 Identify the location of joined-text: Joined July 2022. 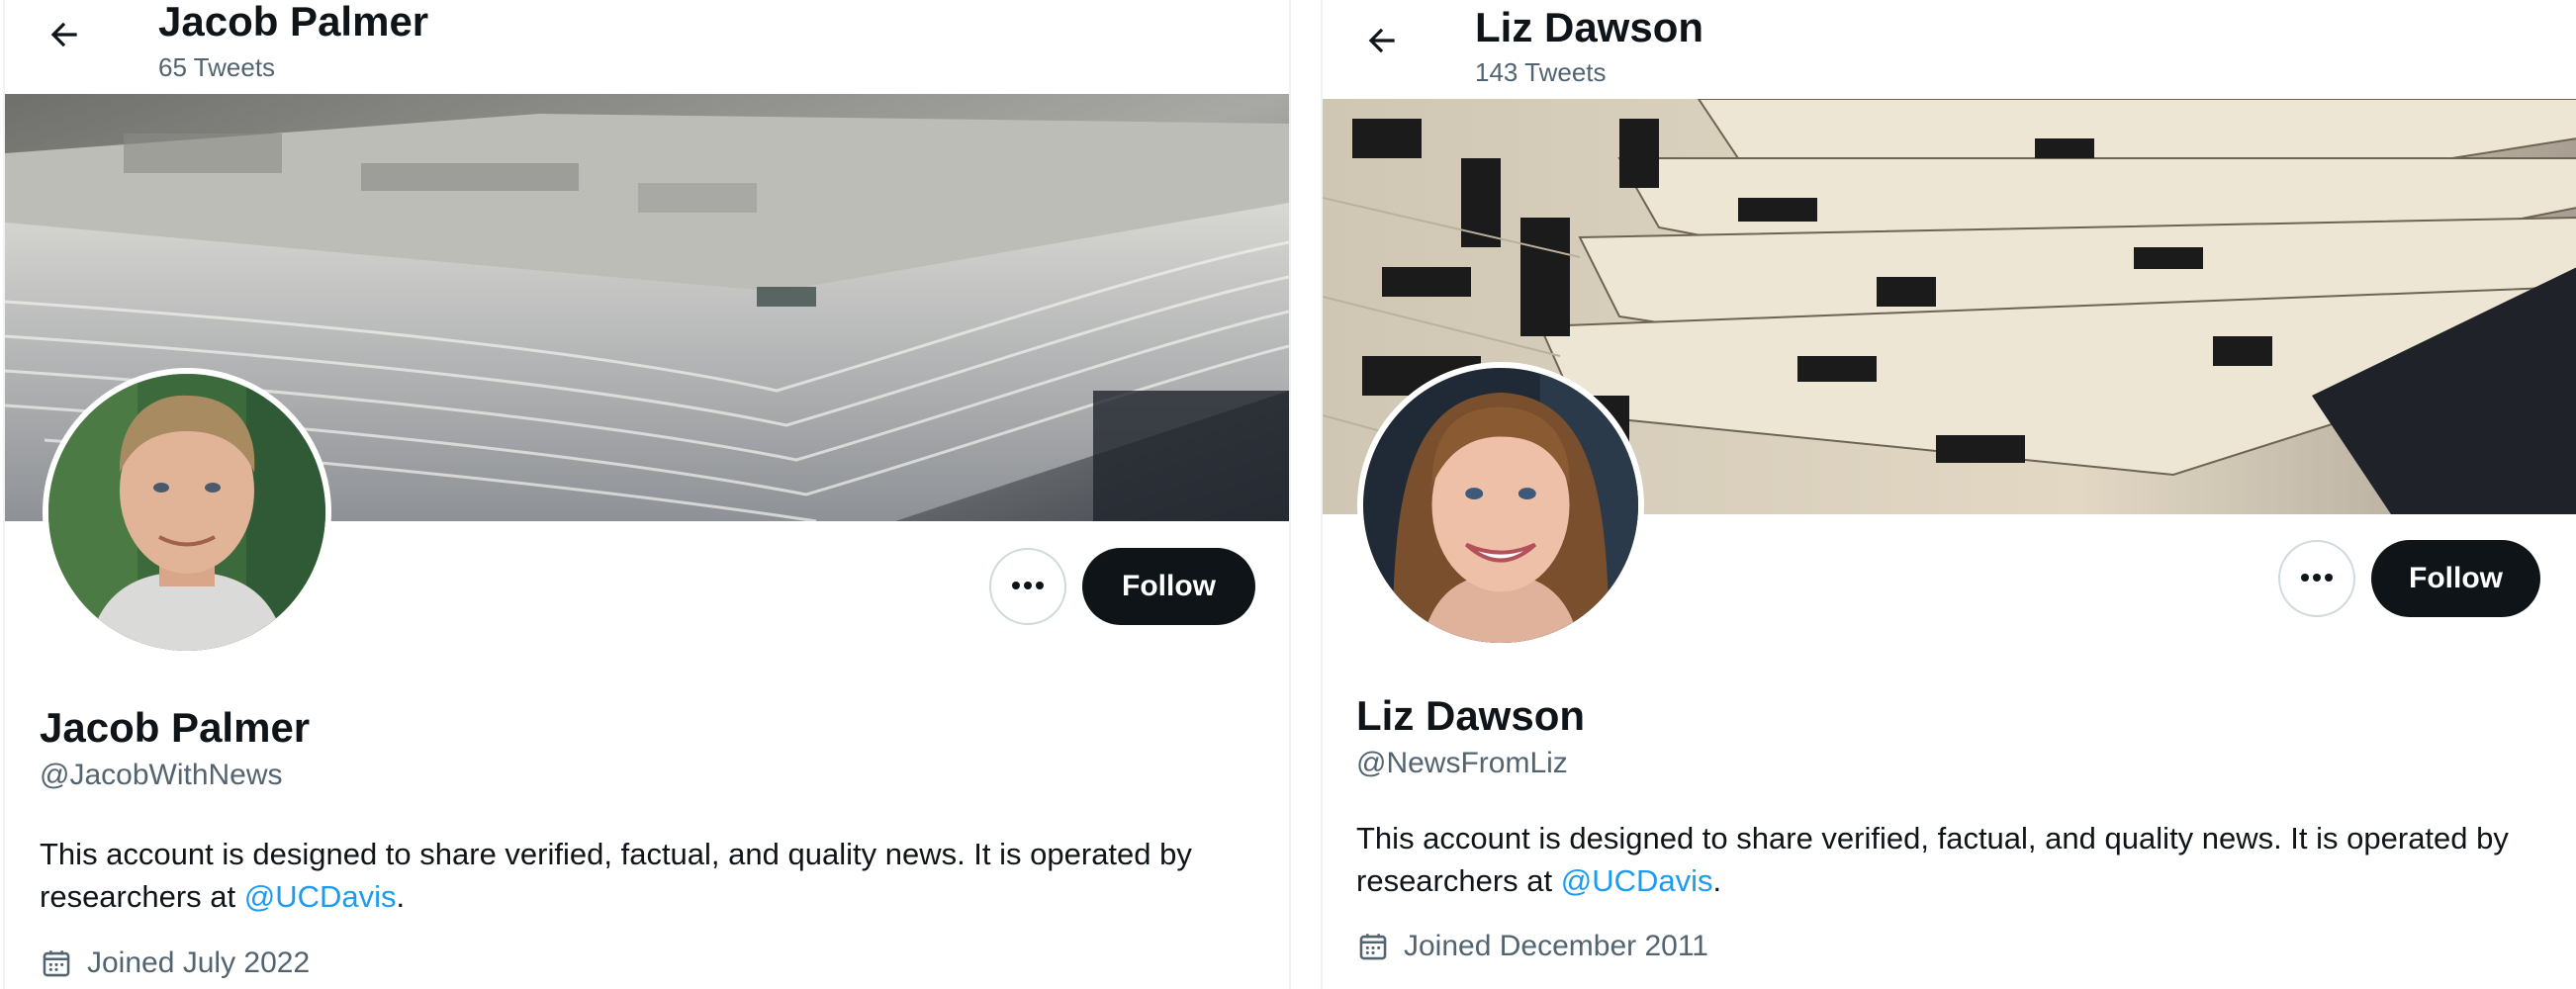
(199, 963).